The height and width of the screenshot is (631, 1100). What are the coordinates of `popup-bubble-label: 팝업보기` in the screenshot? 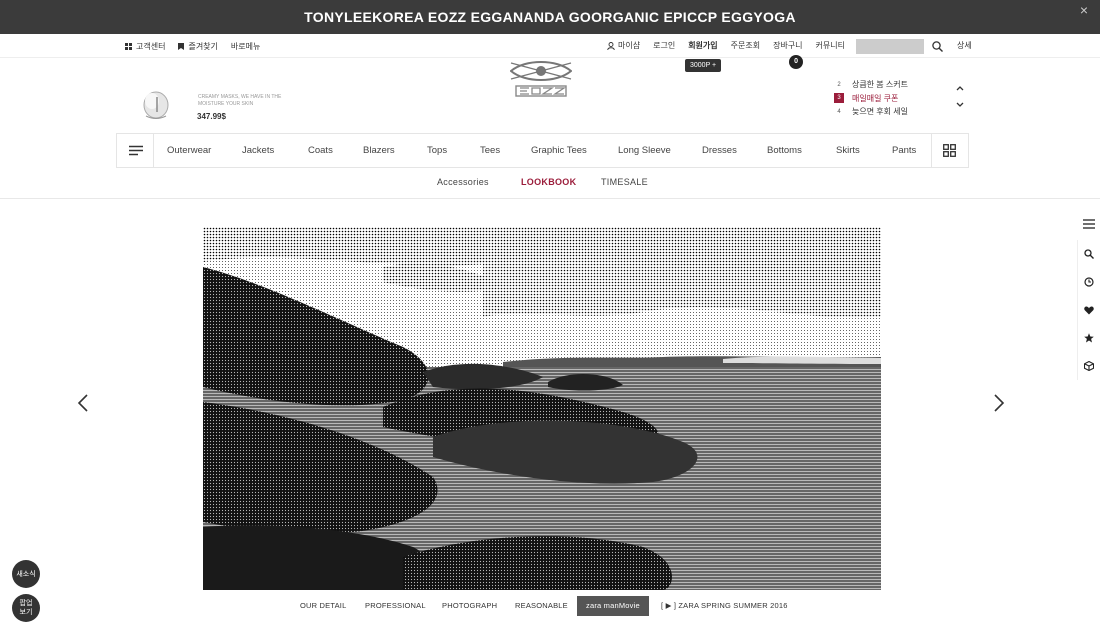 It's located at (26, 608).